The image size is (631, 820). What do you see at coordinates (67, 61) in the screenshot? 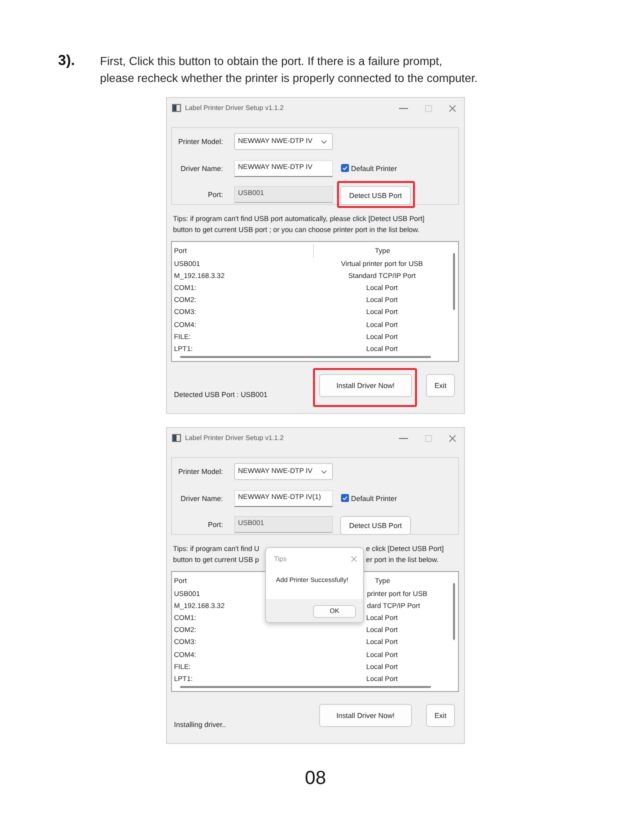
I see `step-number: 3).` at bounding box center [67, 61].